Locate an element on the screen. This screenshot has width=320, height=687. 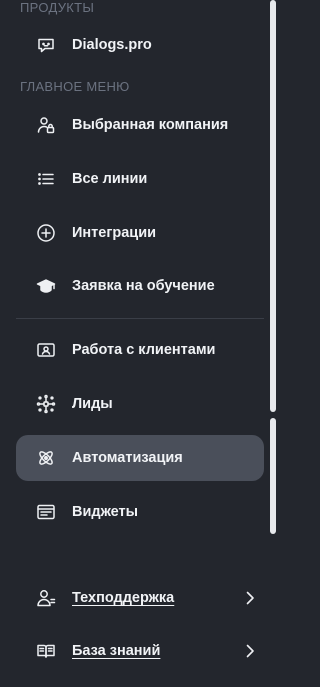
divider is located at coordinates (140, 318).